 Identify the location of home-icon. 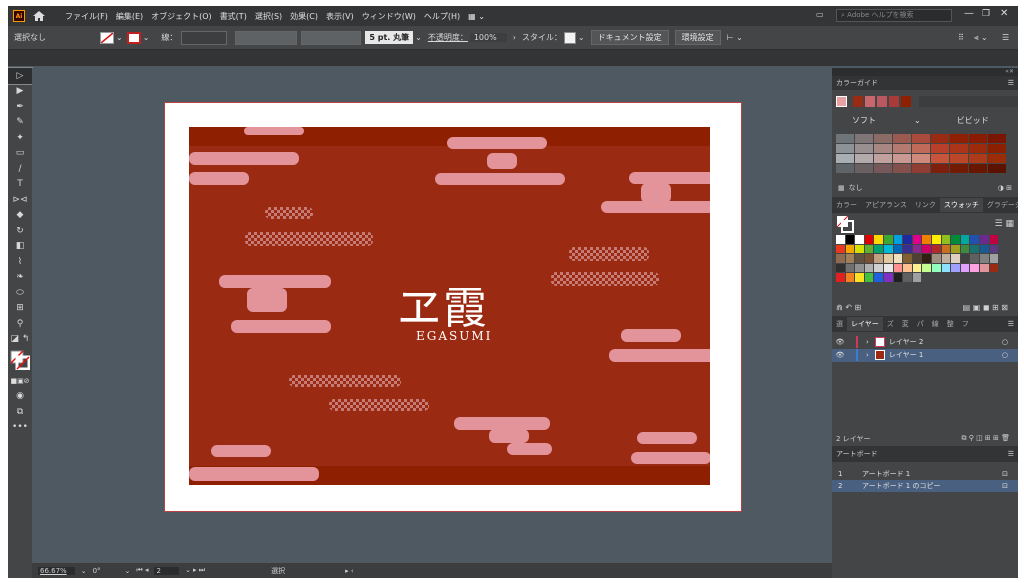
(39, 16).